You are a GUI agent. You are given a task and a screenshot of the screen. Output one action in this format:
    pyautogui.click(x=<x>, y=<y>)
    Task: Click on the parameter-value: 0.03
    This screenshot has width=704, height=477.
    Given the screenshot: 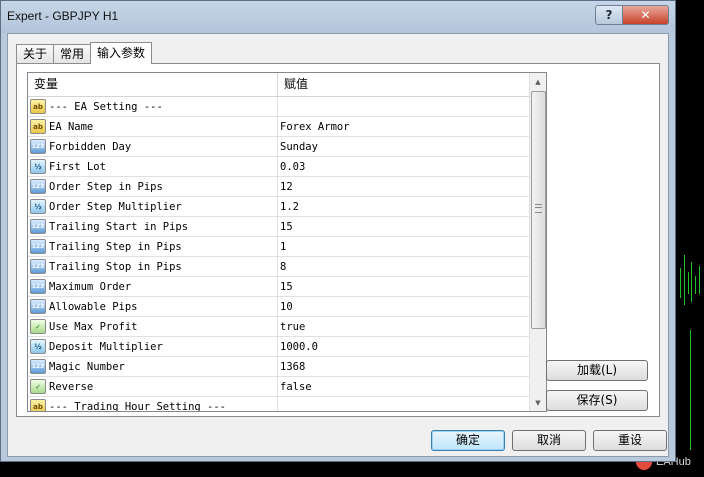 What is the action you would take?
    pyautogui.click(x=293, y=166)
    